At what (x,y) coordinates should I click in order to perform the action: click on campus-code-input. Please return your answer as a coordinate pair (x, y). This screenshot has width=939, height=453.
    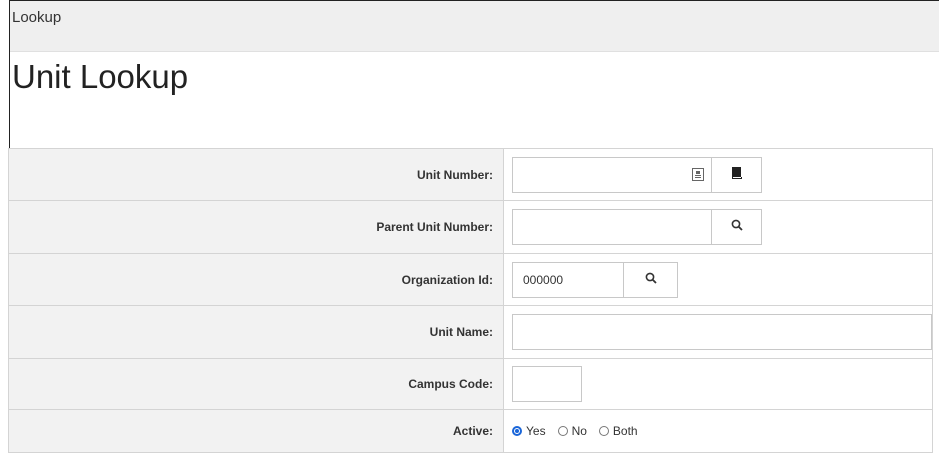
    Looking at the image, I should click on (547, 384).